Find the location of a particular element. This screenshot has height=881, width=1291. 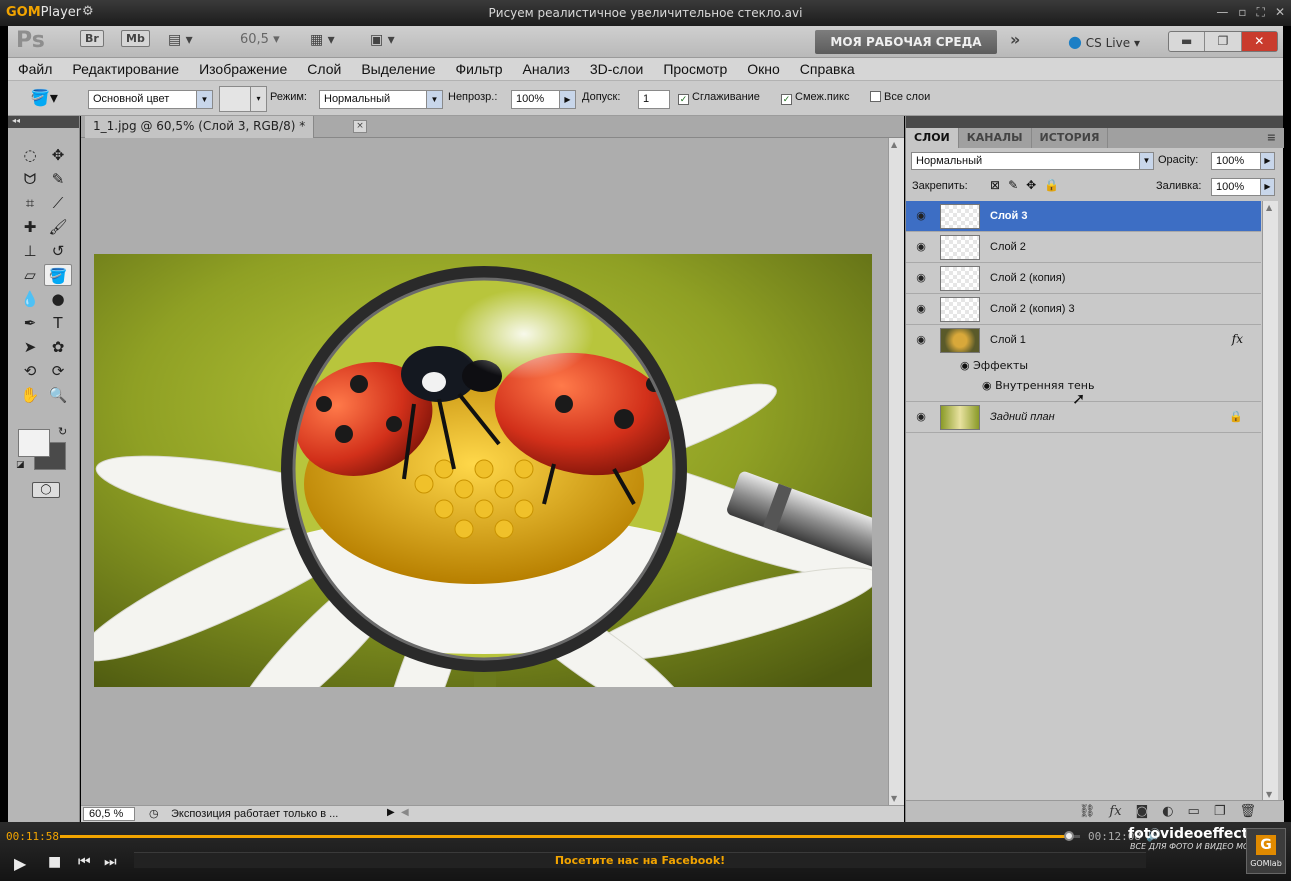

quick-mask-icon: ◯ is located at coordinates (46, 490).